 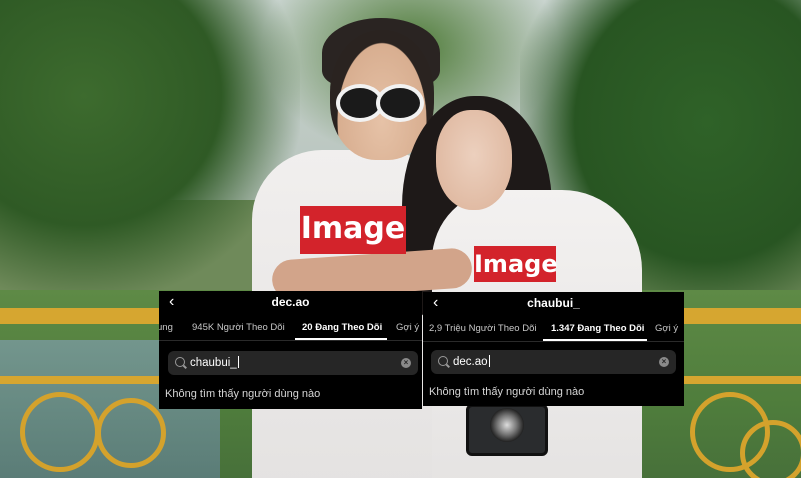 I want to click on search-value: chaubui_, so click(x=214, y=362).